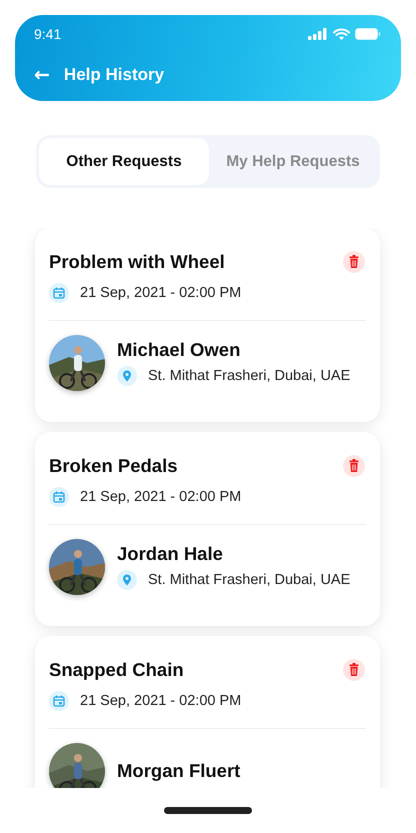 This screenshot has height=833, width=416. I want to click on tab: Other Requests, so click(124, 161).